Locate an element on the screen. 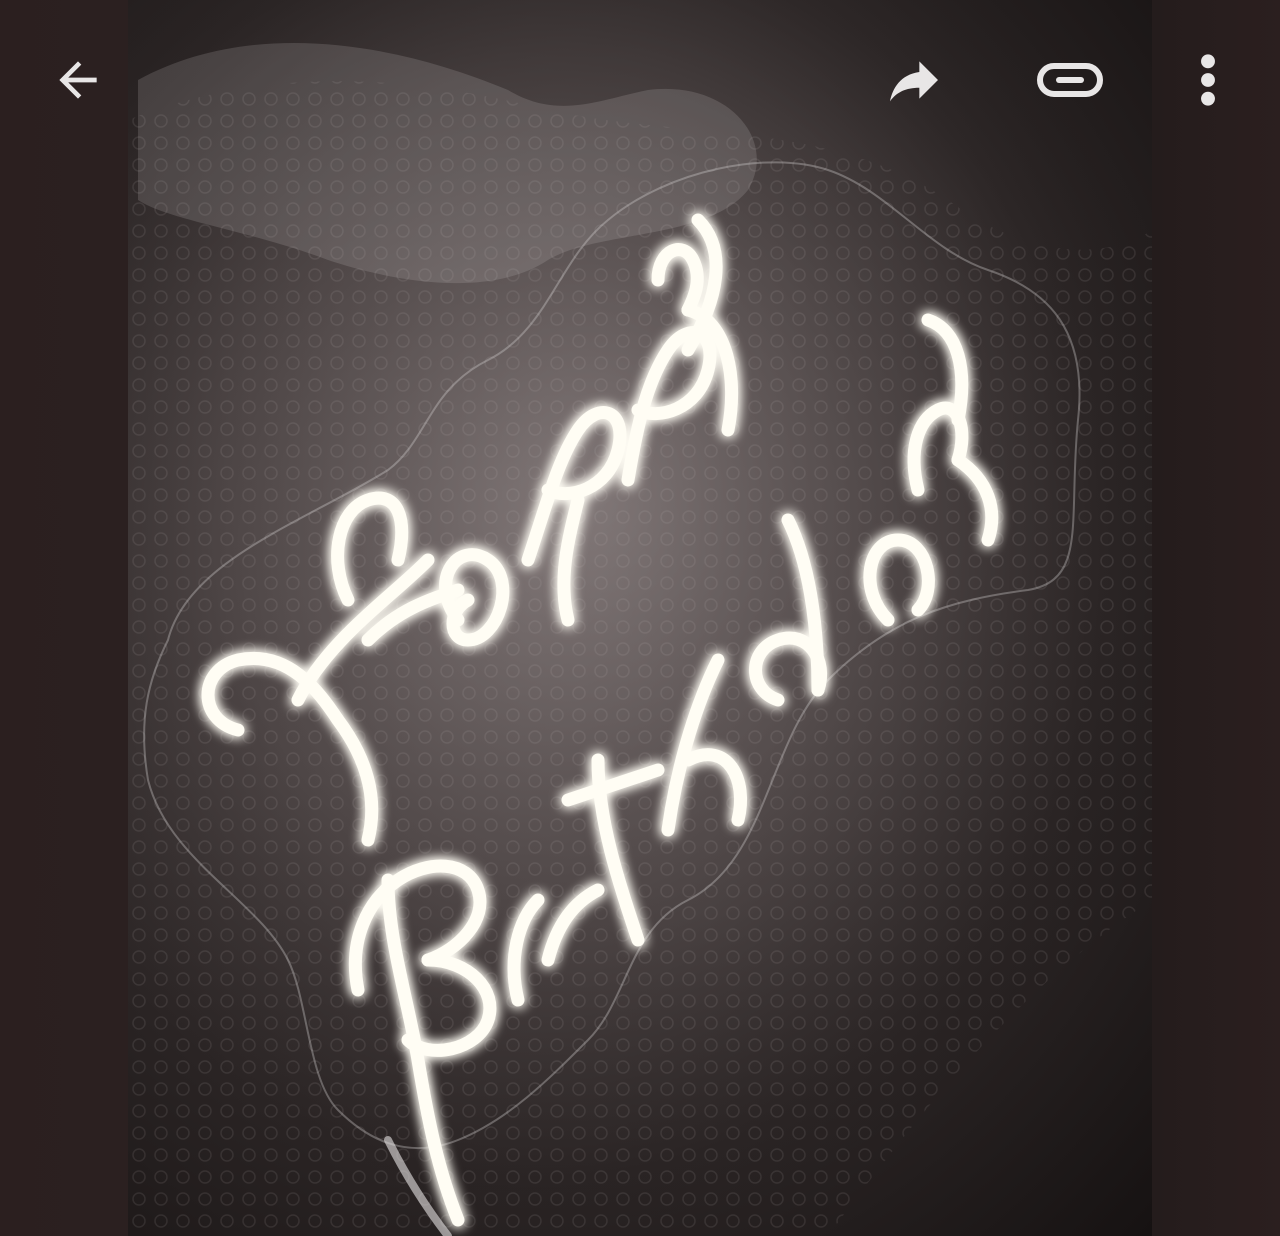  more-options-button is located at coordinates (1208, 80).